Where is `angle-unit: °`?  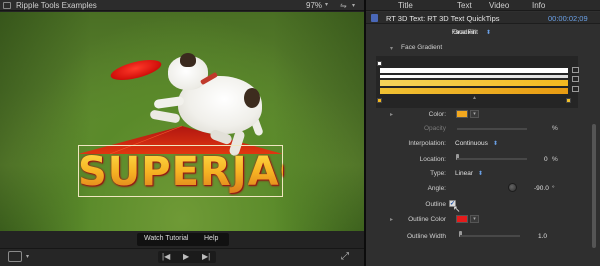
angle-unit: ° is located at coordinates (553, 188).